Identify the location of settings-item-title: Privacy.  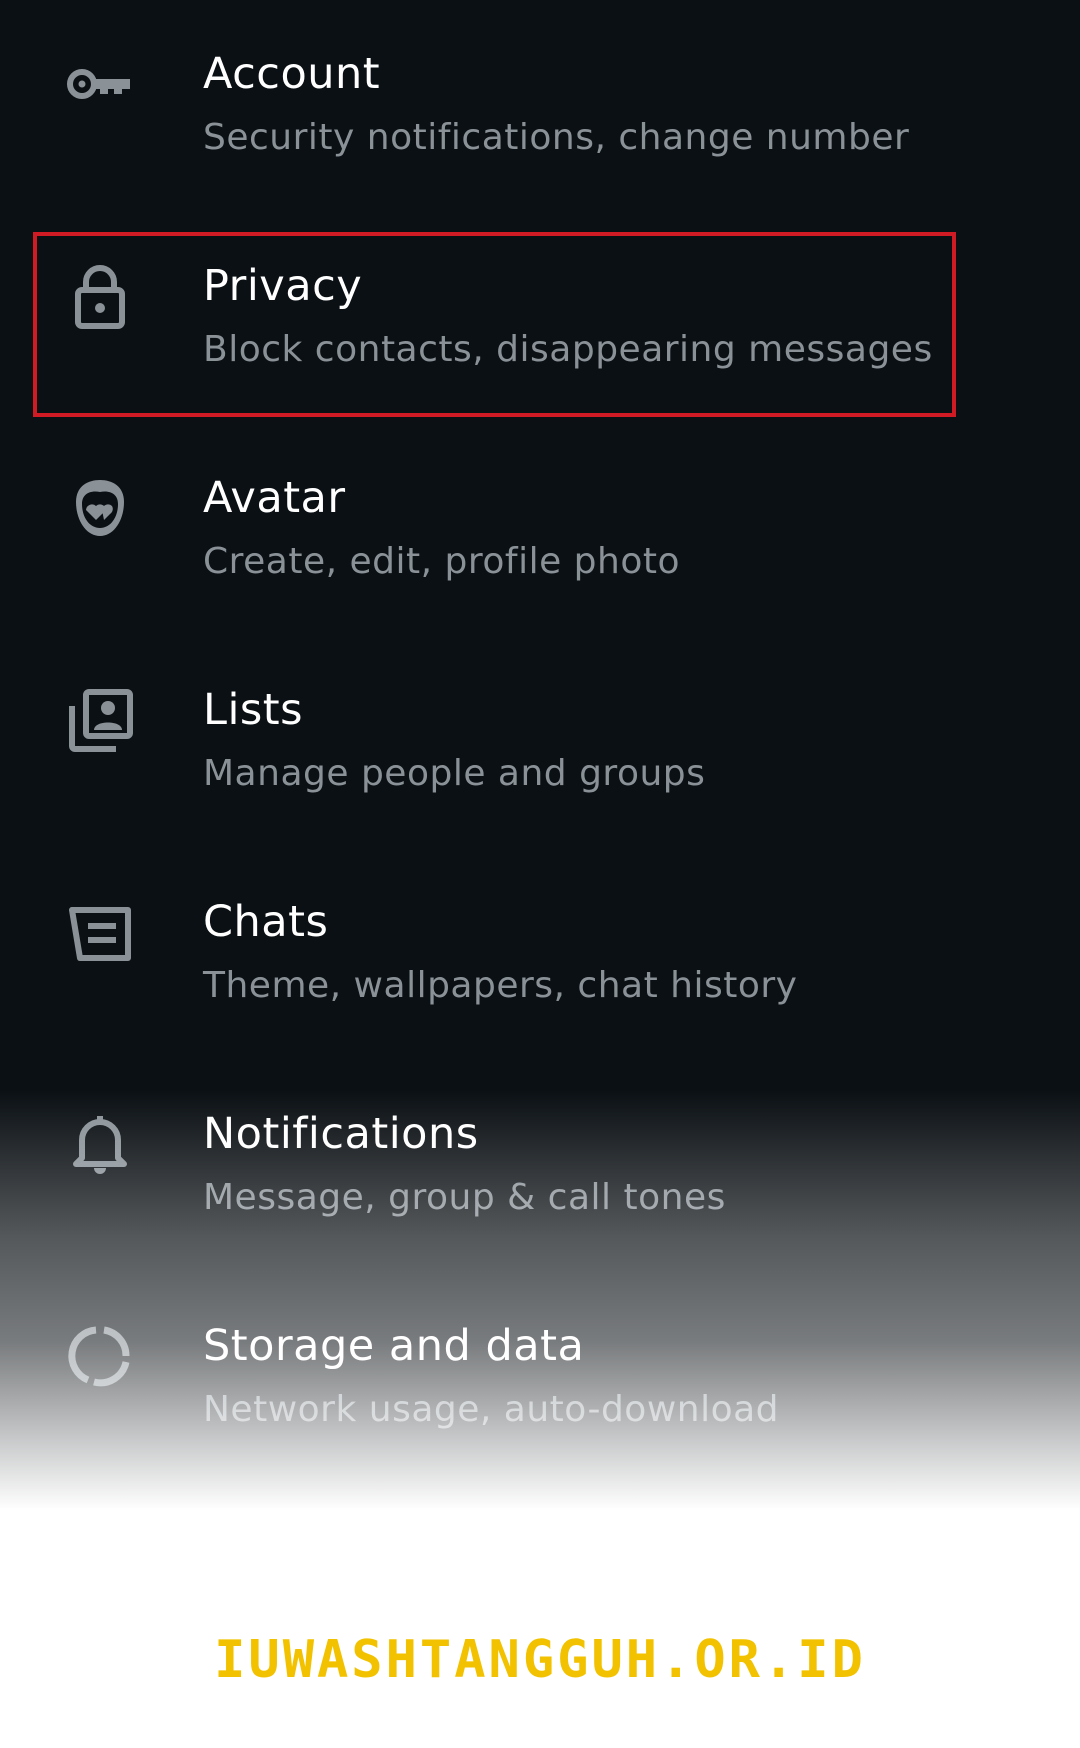
(283, 286).